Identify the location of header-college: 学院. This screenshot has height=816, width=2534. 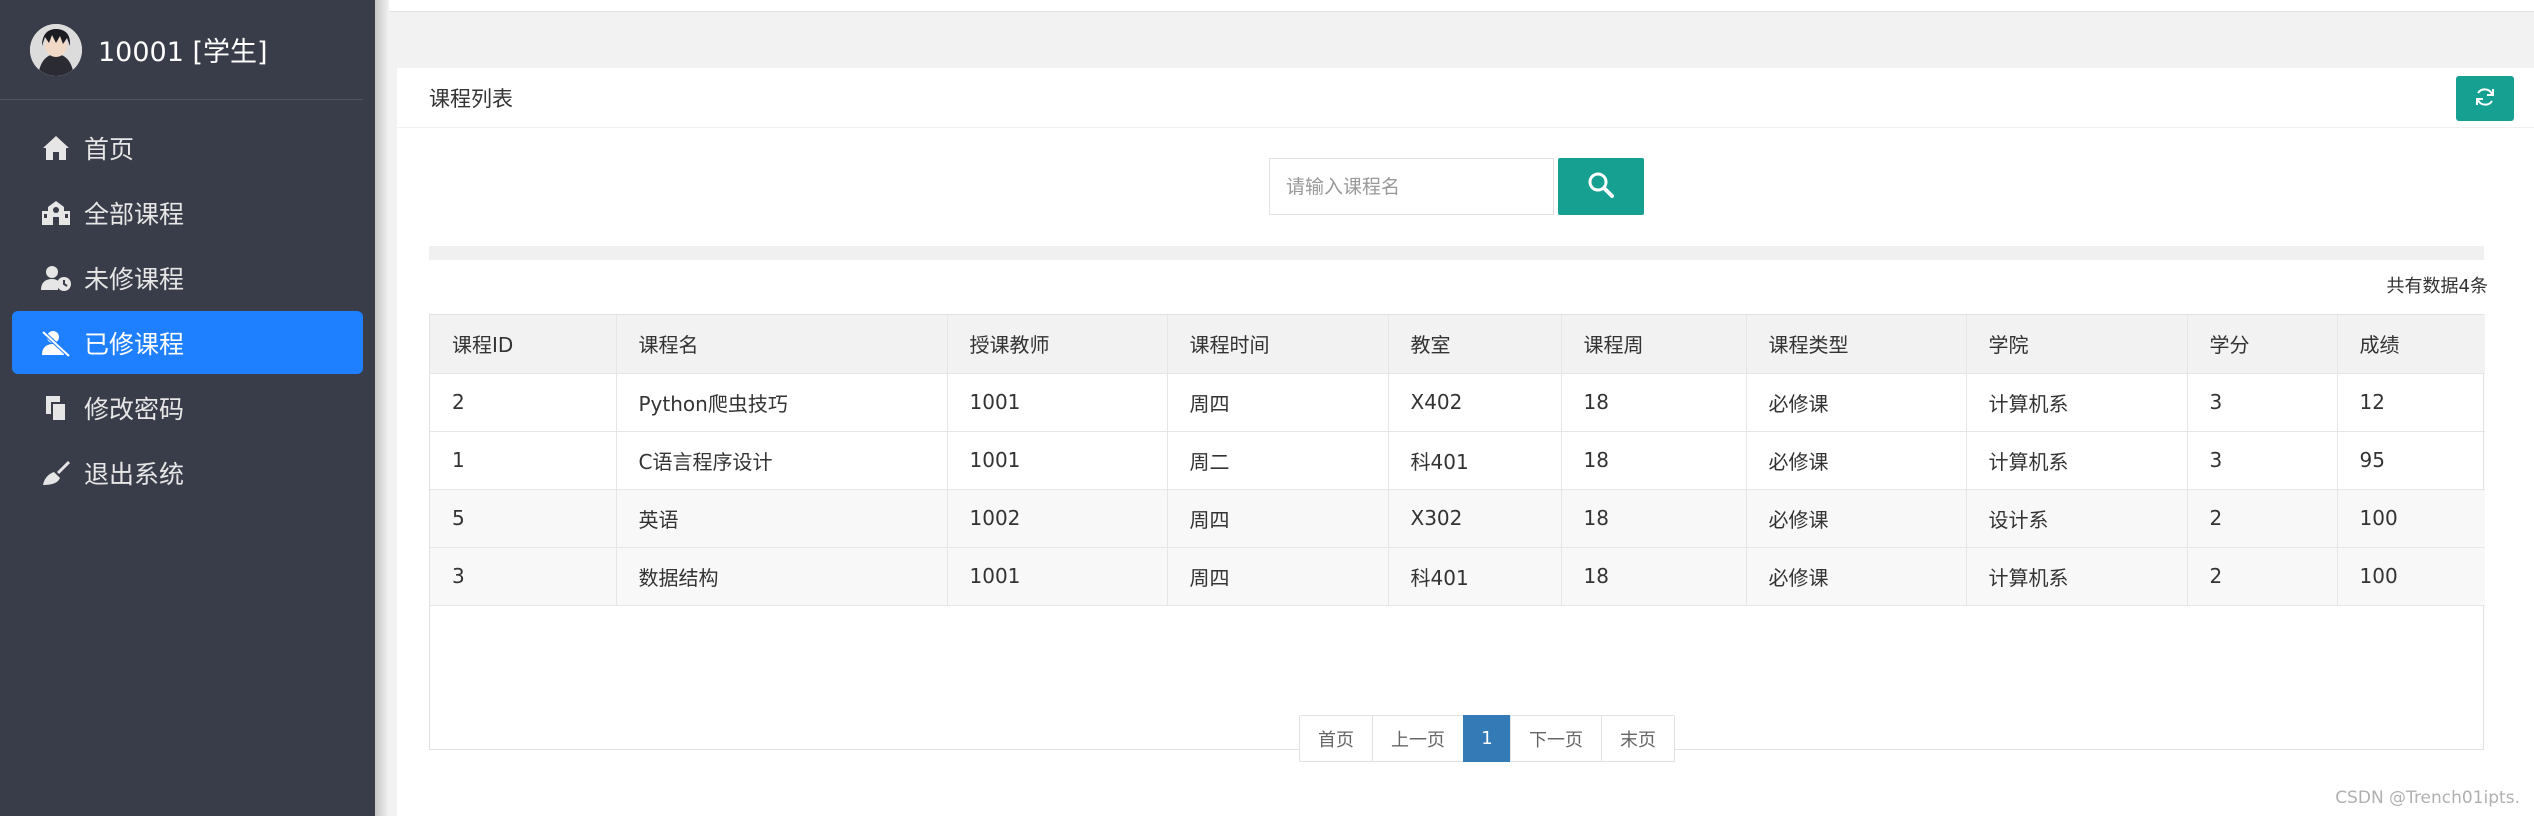
(2076, 344).